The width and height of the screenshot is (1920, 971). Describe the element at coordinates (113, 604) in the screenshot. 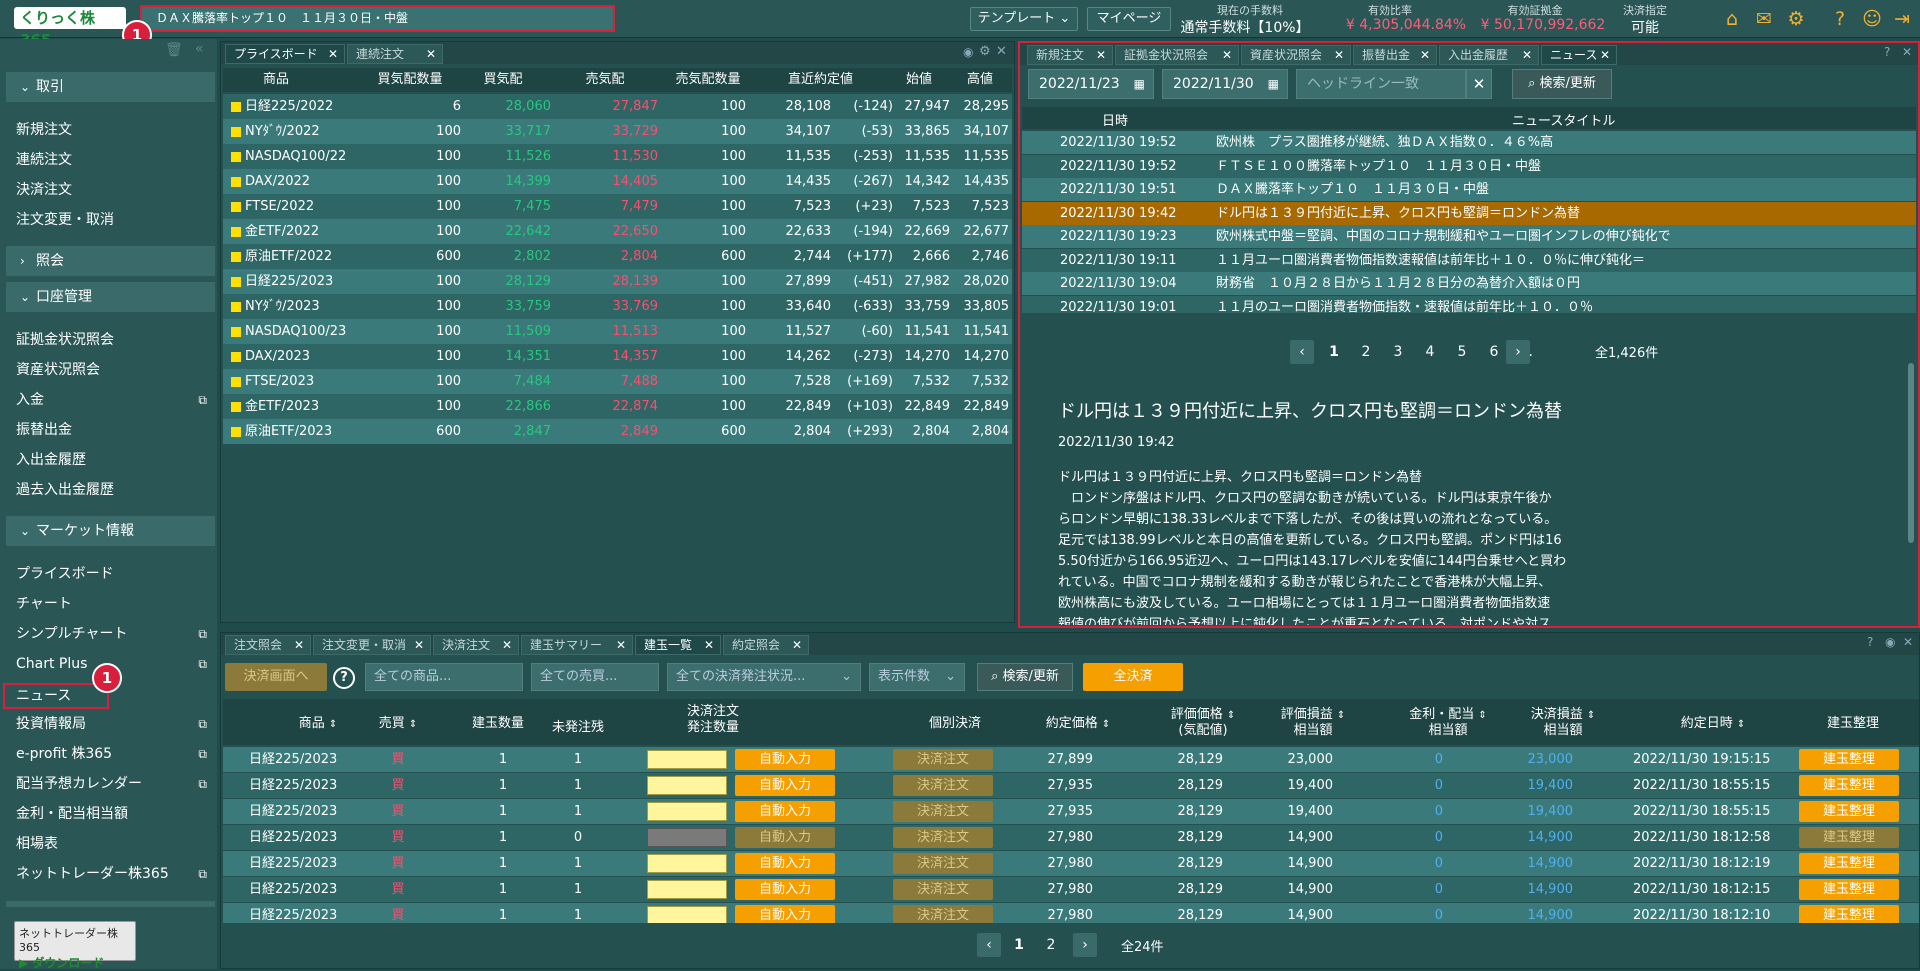

I see `sidebar-item-chart: チャート` at that location.